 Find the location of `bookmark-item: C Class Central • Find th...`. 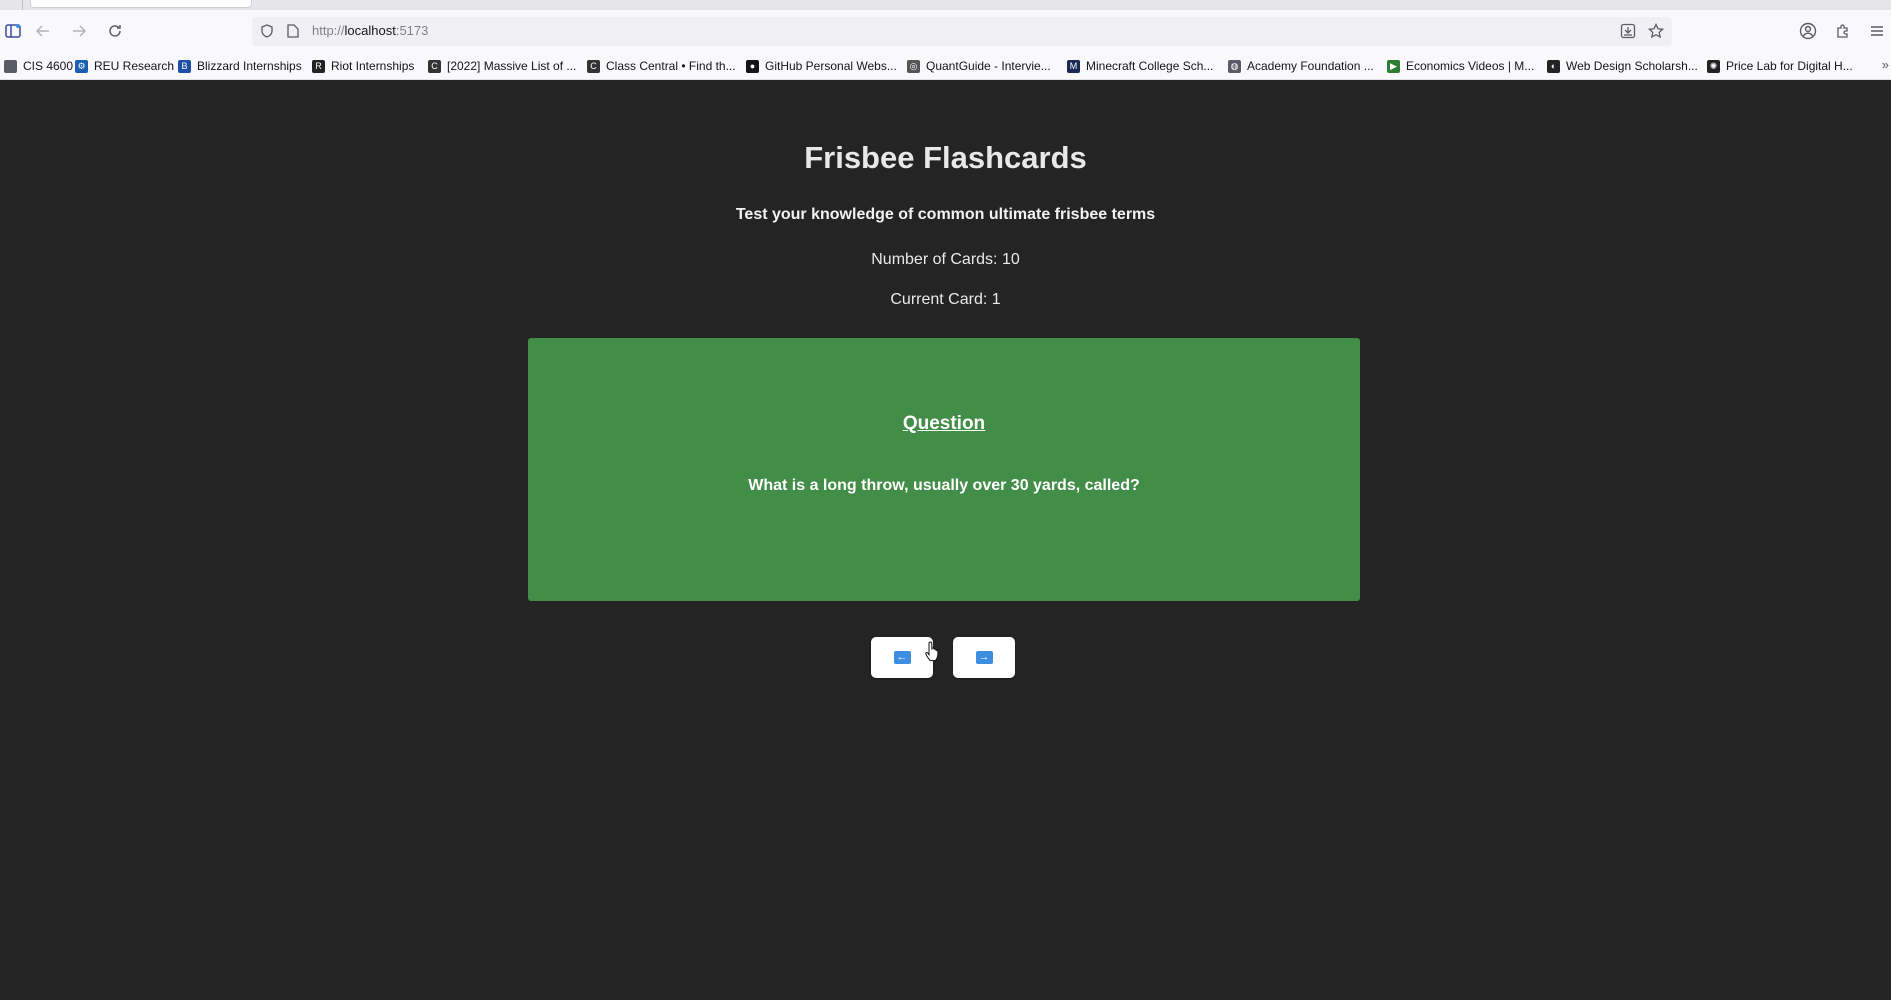

bookmark-item: C Class Central • Find th... is located at coordinates (661, 66).